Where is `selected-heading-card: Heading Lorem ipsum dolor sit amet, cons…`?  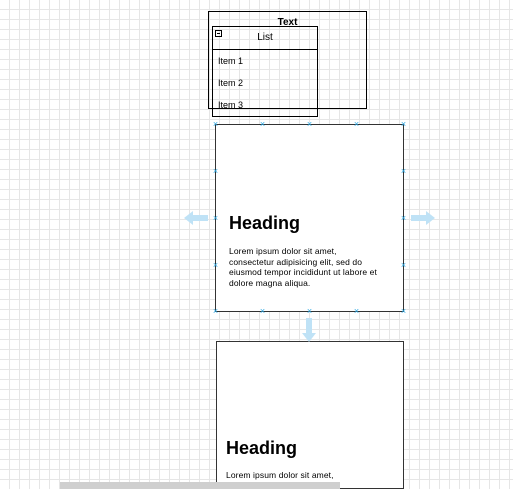
selected-heading-card: Heading Lorem ipsum dolor sit amet, cons… is located at coordinates (309, 218).